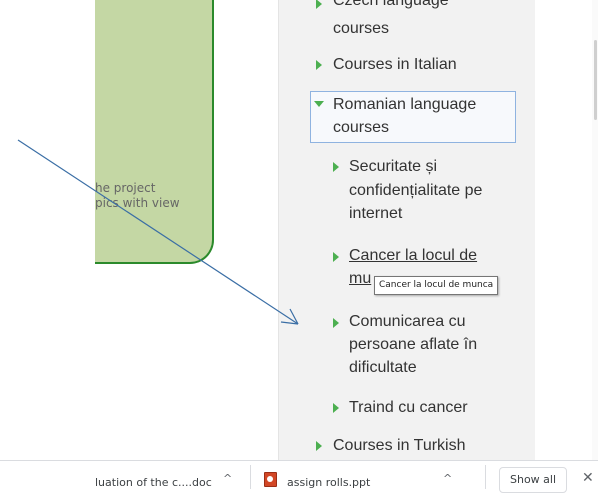  Describe the element at coordinates (413, 345) in the screenshot. I see `nav-subitem-communication-line2: persoane aflate în` at that location.